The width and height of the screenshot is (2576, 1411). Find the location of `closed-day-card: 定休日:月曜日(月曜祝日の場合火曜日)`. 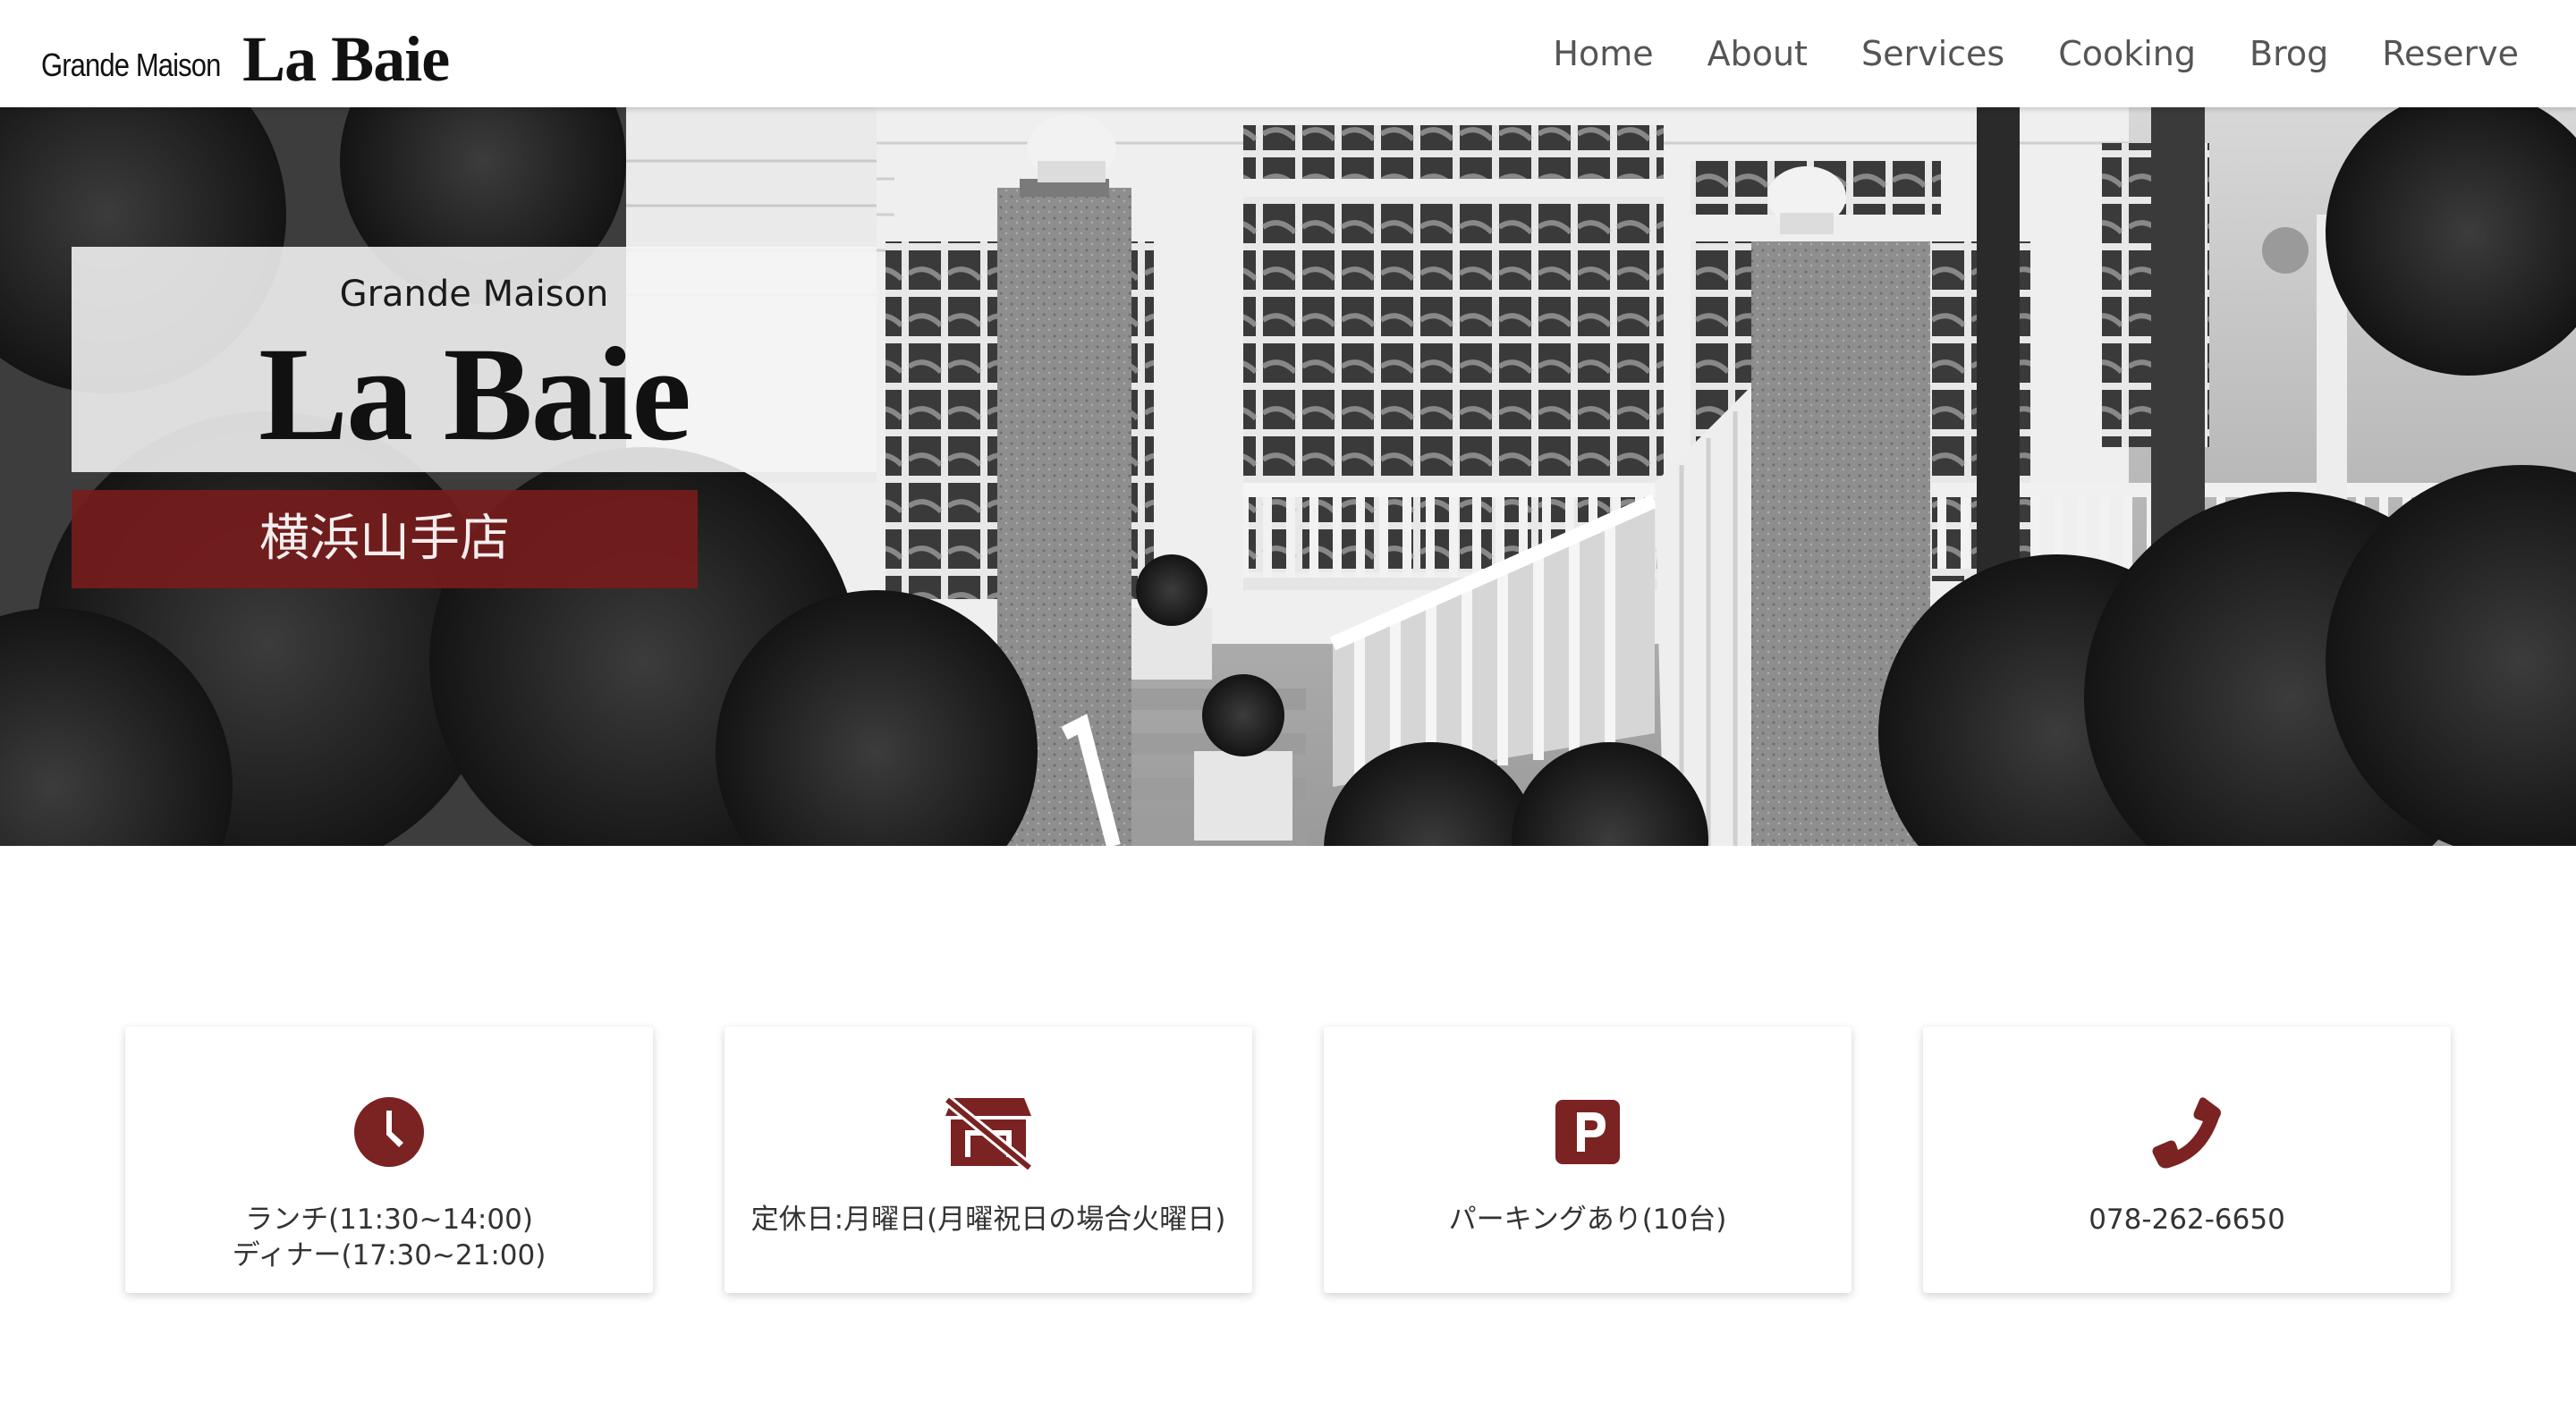

closed-day-card: 定休日:月曜日(月曜祝日の場合火曜日) is located at coordinates (988, 1160).